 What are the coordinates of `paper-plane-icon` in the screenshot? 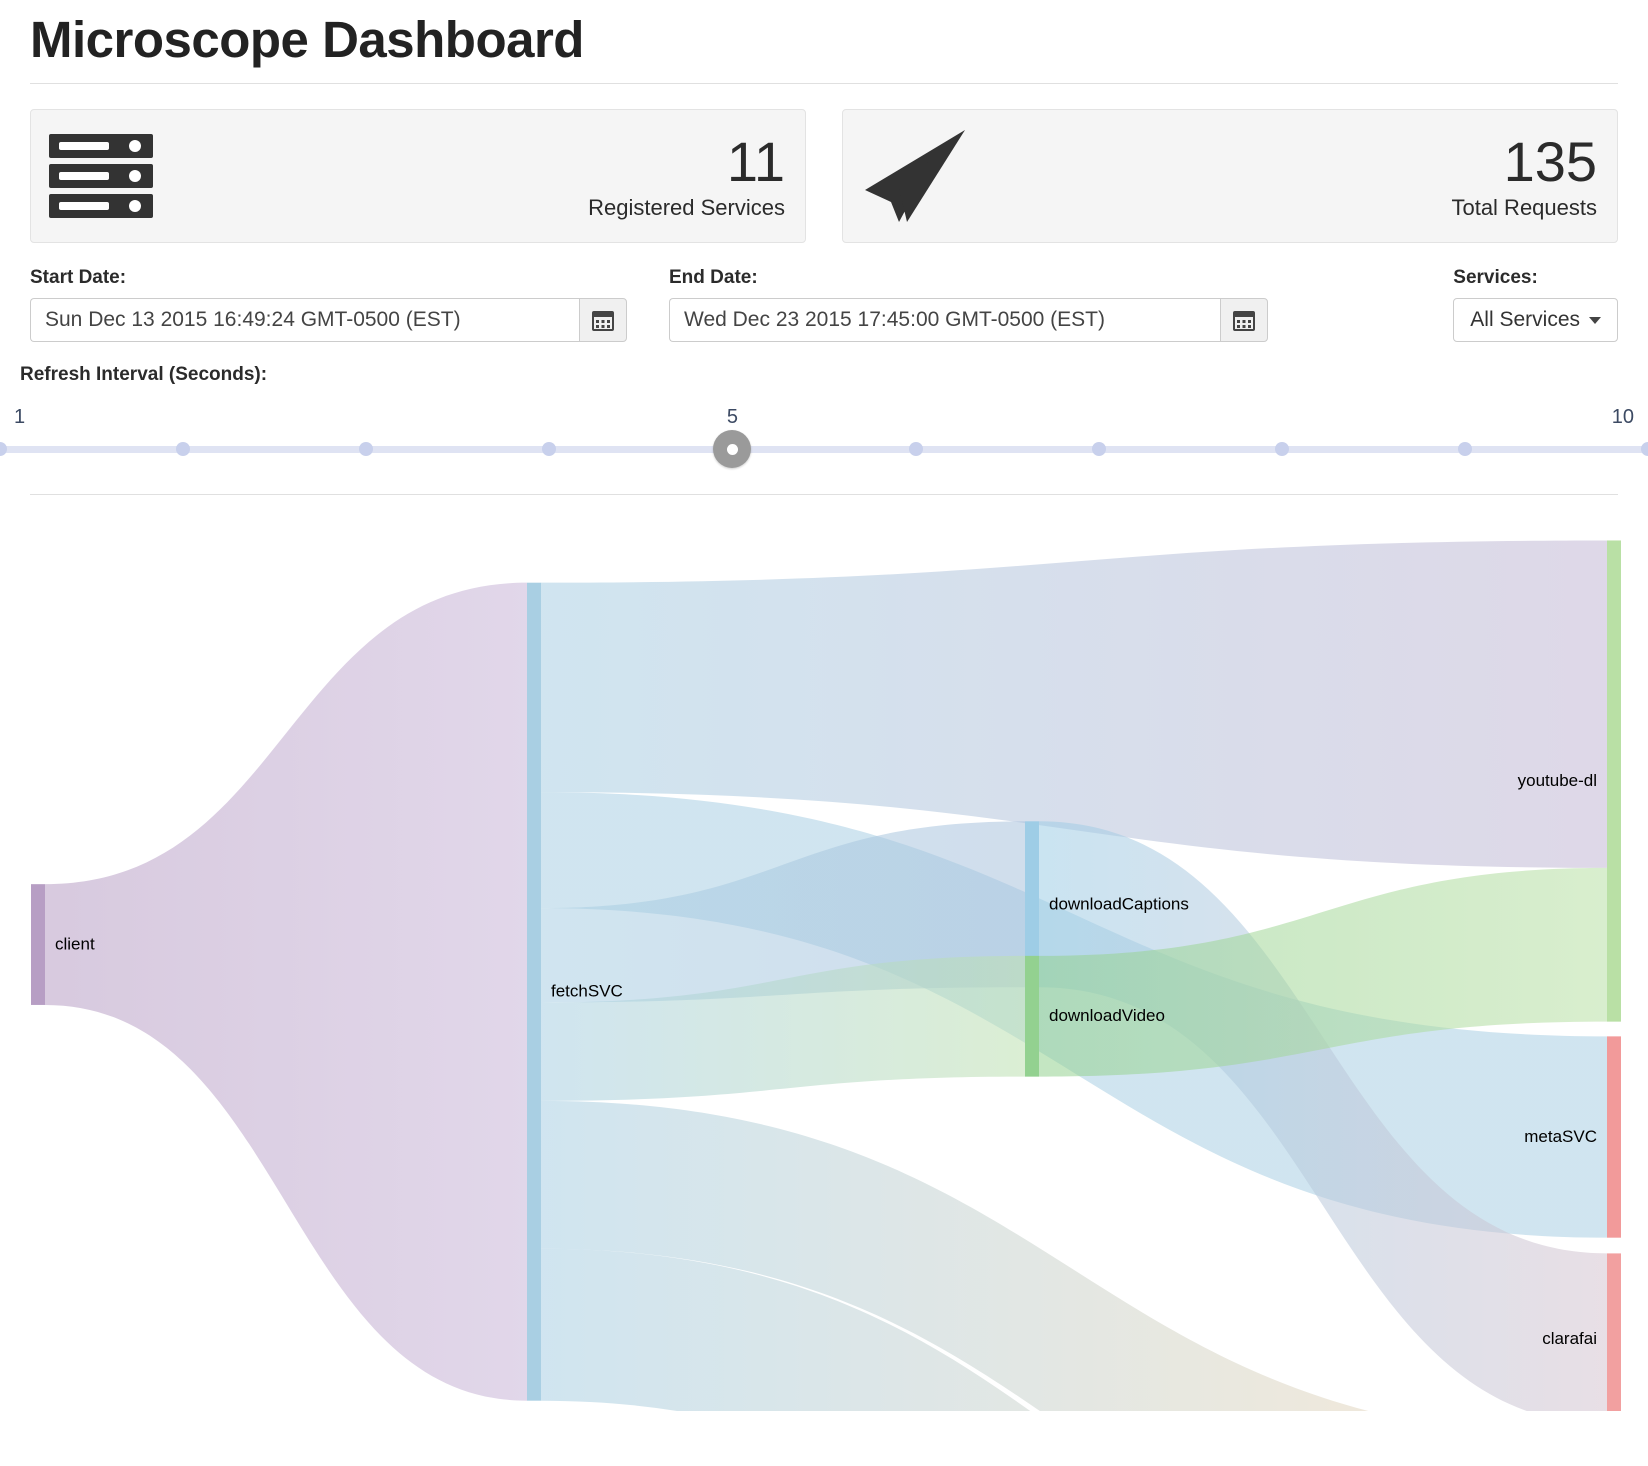 It's located at (921, 176).